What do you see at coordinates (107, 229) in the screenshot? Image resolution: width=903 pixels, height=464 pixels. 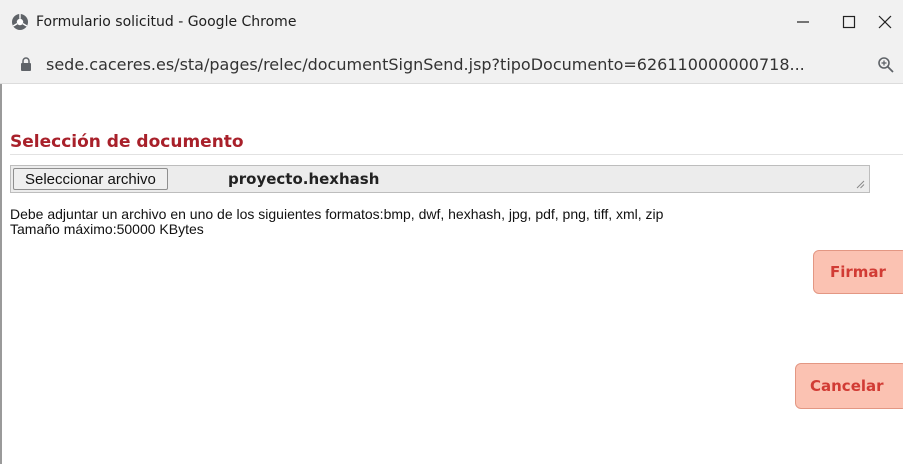 I see `max-size-text: Tamaño máximo:50000 KBytes` at bounding box center [107, 229].